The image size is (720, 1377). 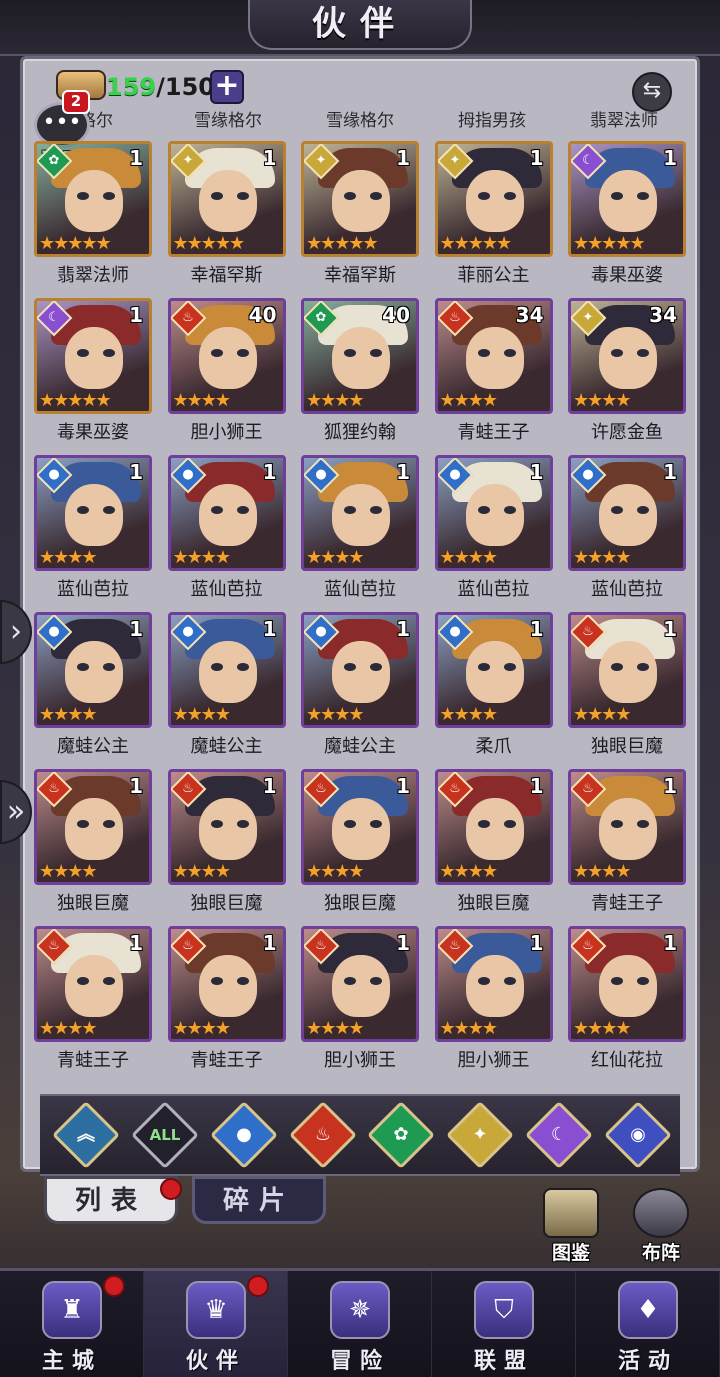 I want to click on water-drop-icon: ●, so click(x=243, y=1135).